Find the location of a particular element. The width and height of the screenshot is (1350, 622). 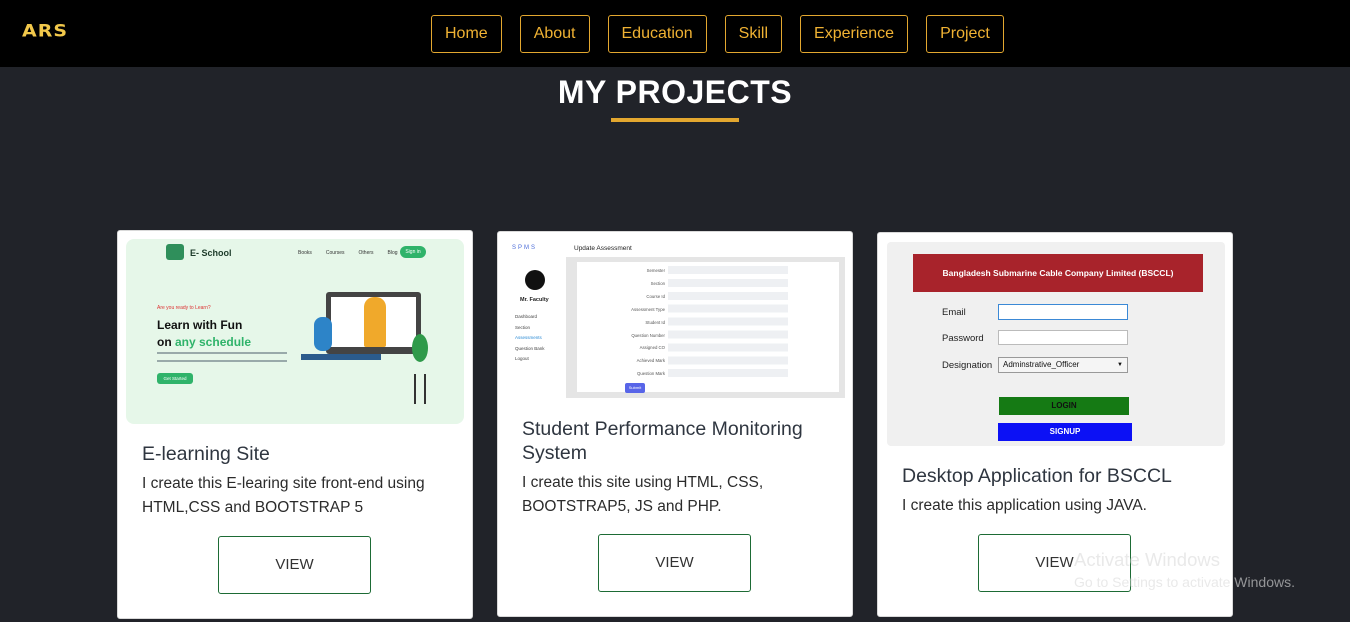

illustration-teacher is located at coordinates (375, 322).